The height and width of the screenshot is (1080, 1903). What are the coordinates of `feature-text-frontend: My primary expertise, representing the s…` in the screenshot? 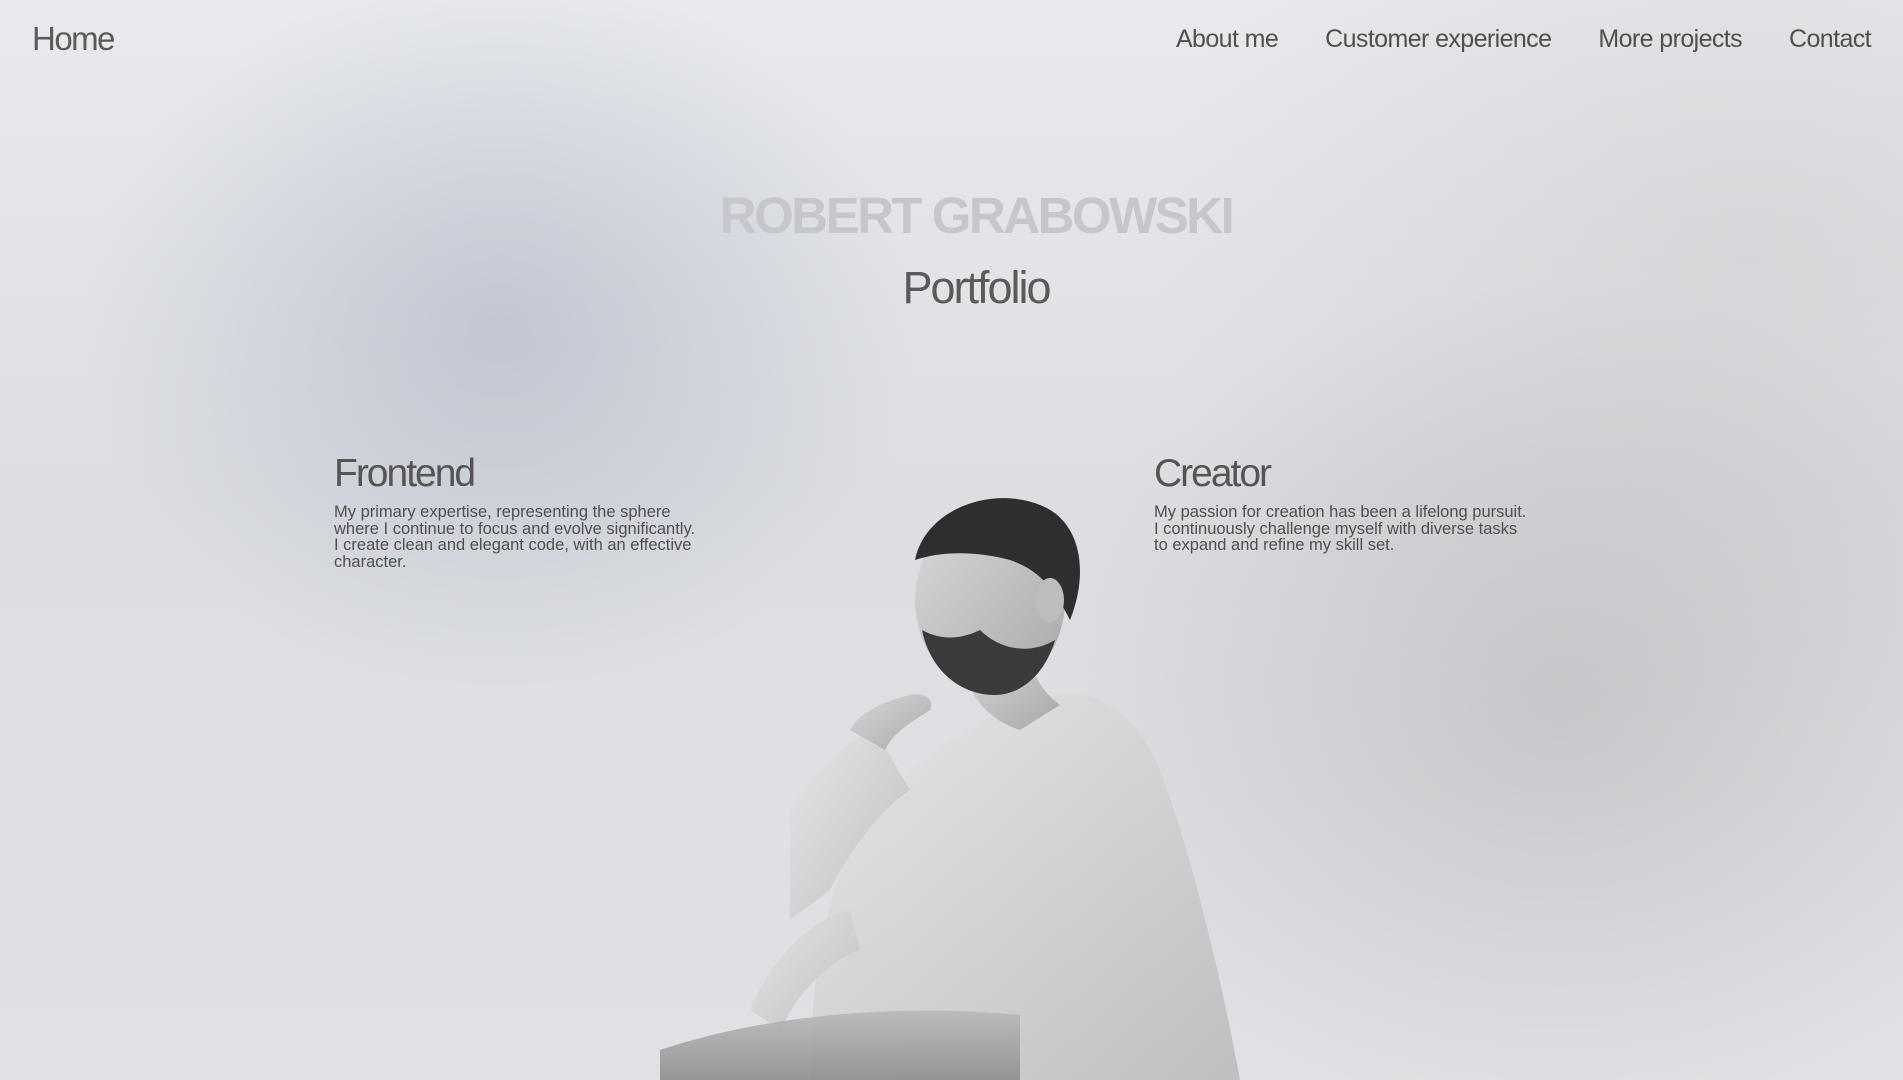 It's located at (544, 537).